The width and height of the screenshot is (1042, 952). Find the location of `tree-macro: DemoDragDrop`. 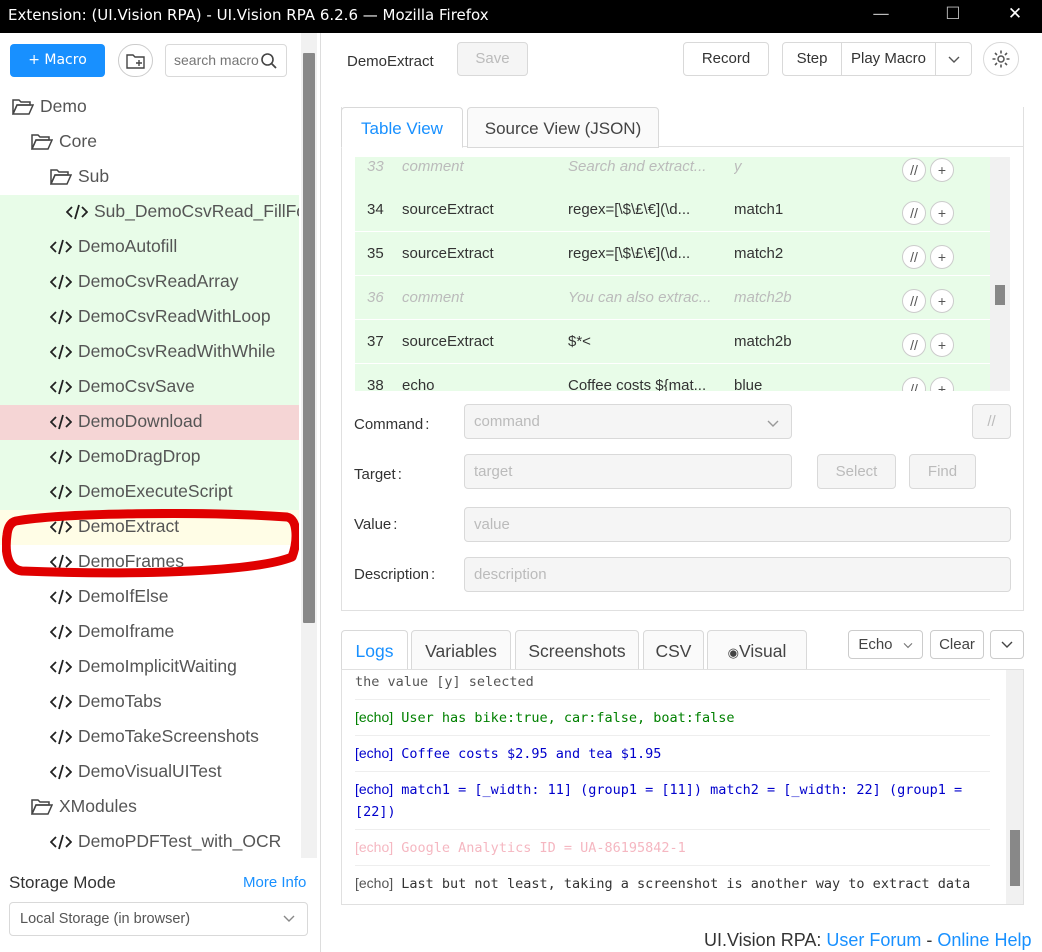

tree-macro: DemoDragDrop is located at coordinates (149, 457).